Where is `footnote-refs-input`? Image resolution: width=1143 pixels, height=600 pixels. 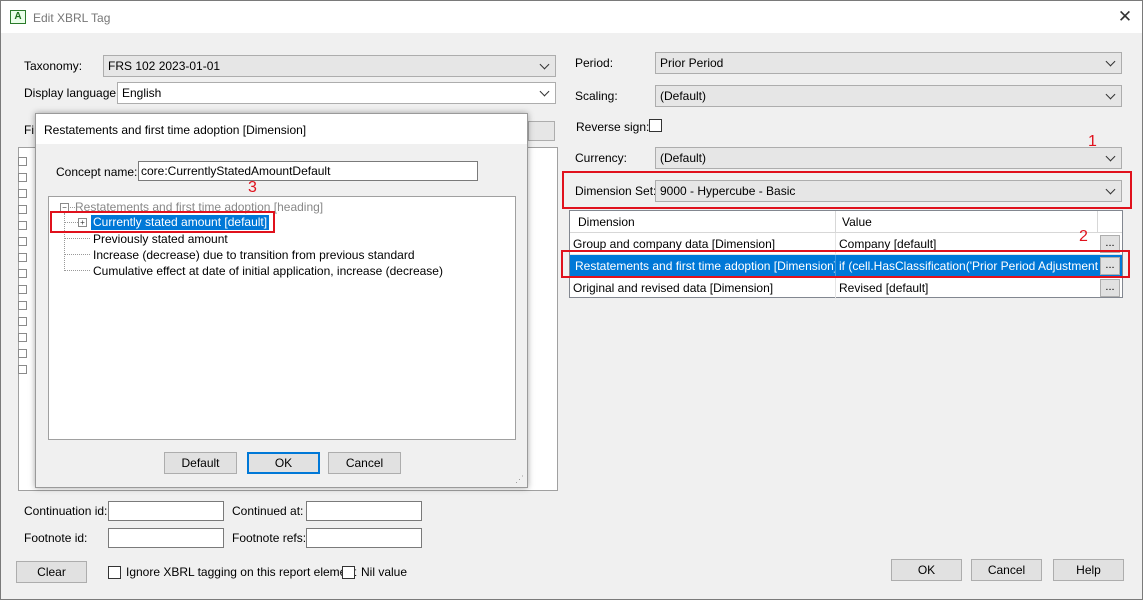 footnote-refs-input is located at coordinates (364, 538).